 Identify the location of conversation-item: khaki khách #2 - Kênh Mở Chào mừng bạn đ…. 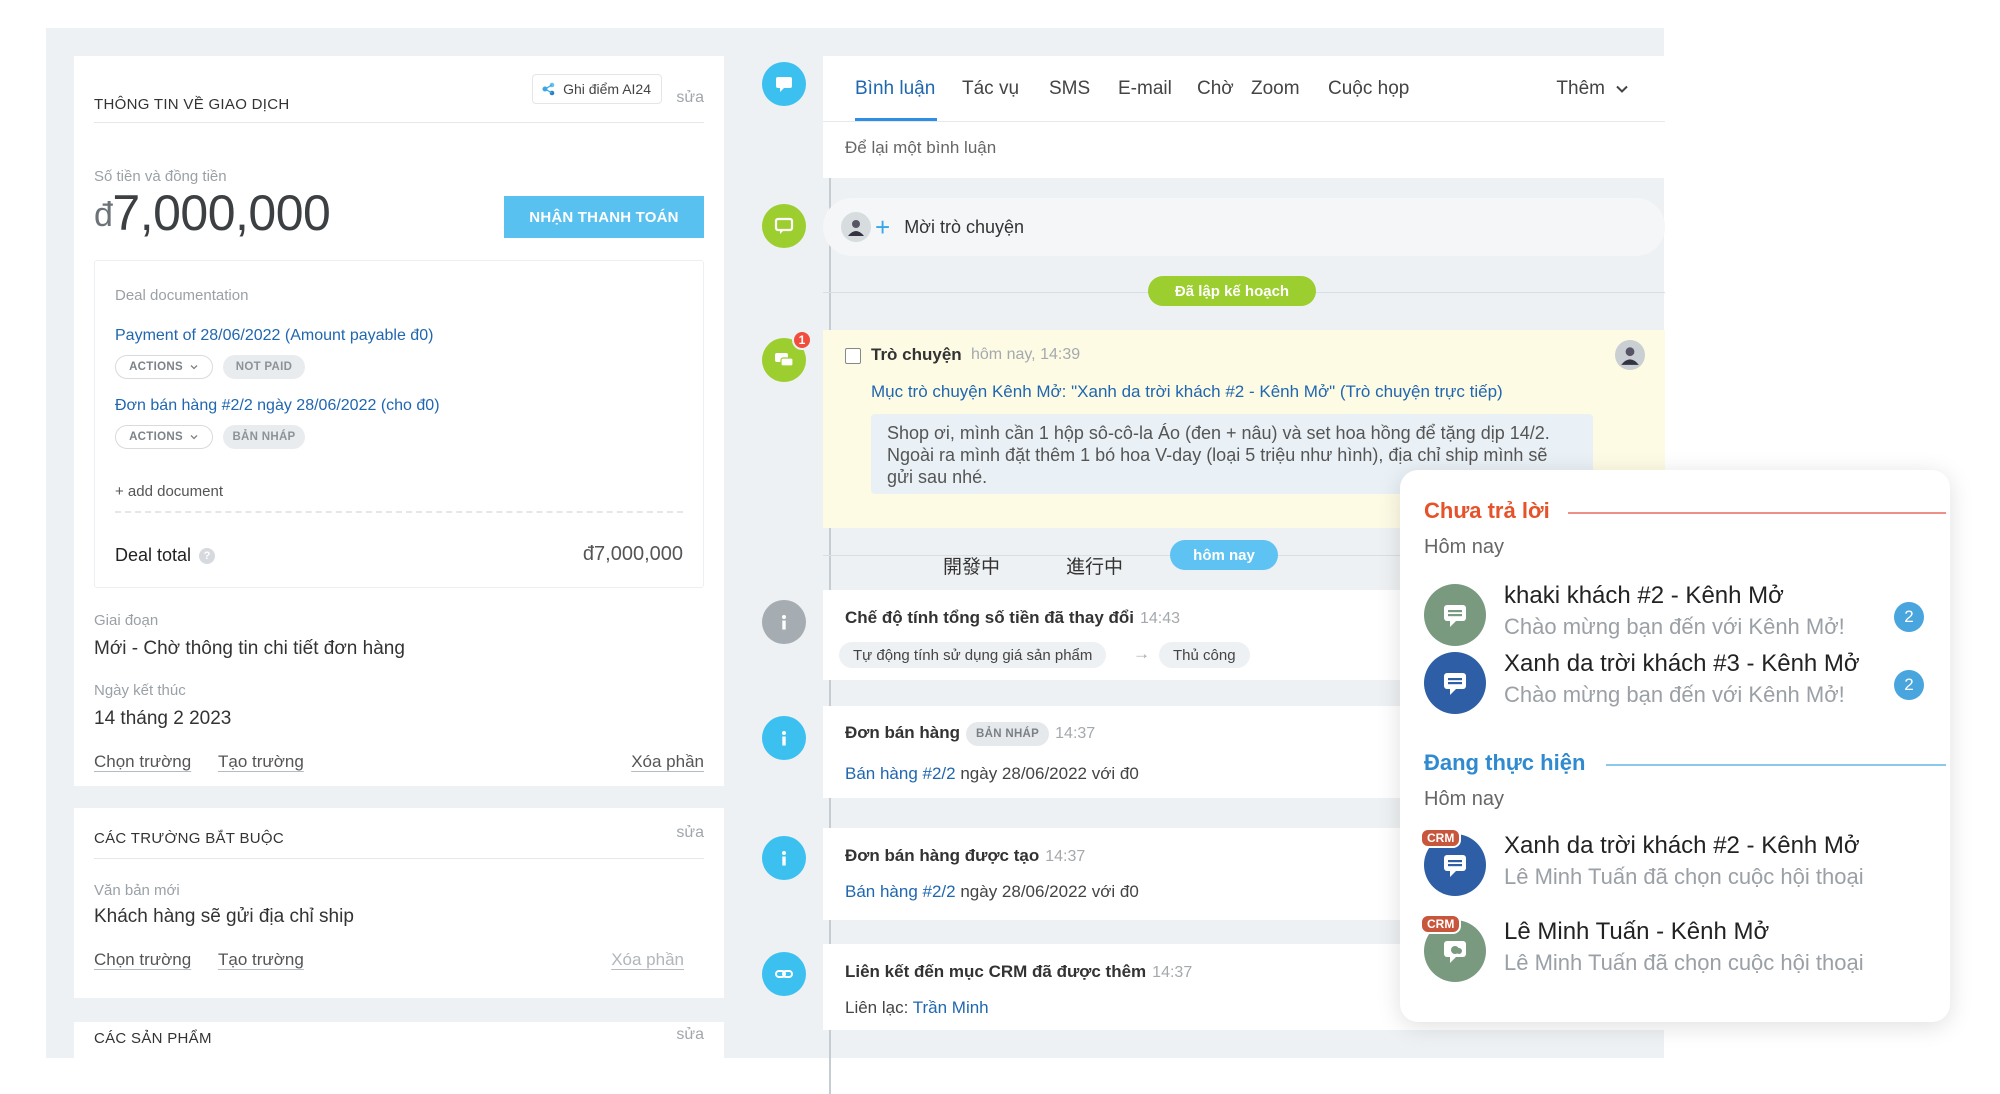
(1674, 614).